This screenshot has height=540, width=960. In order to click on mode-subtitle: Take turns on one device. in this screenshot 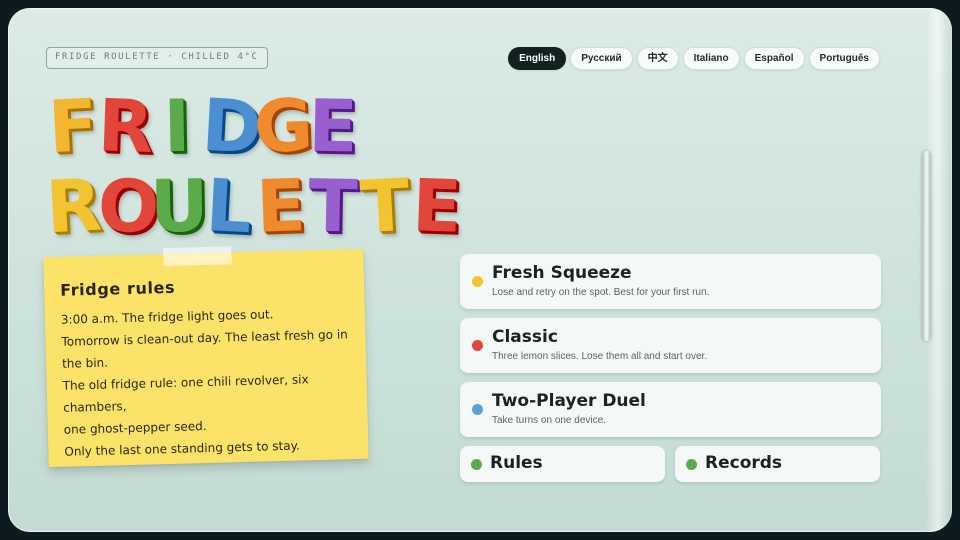, I will do `click(549, 420)`.